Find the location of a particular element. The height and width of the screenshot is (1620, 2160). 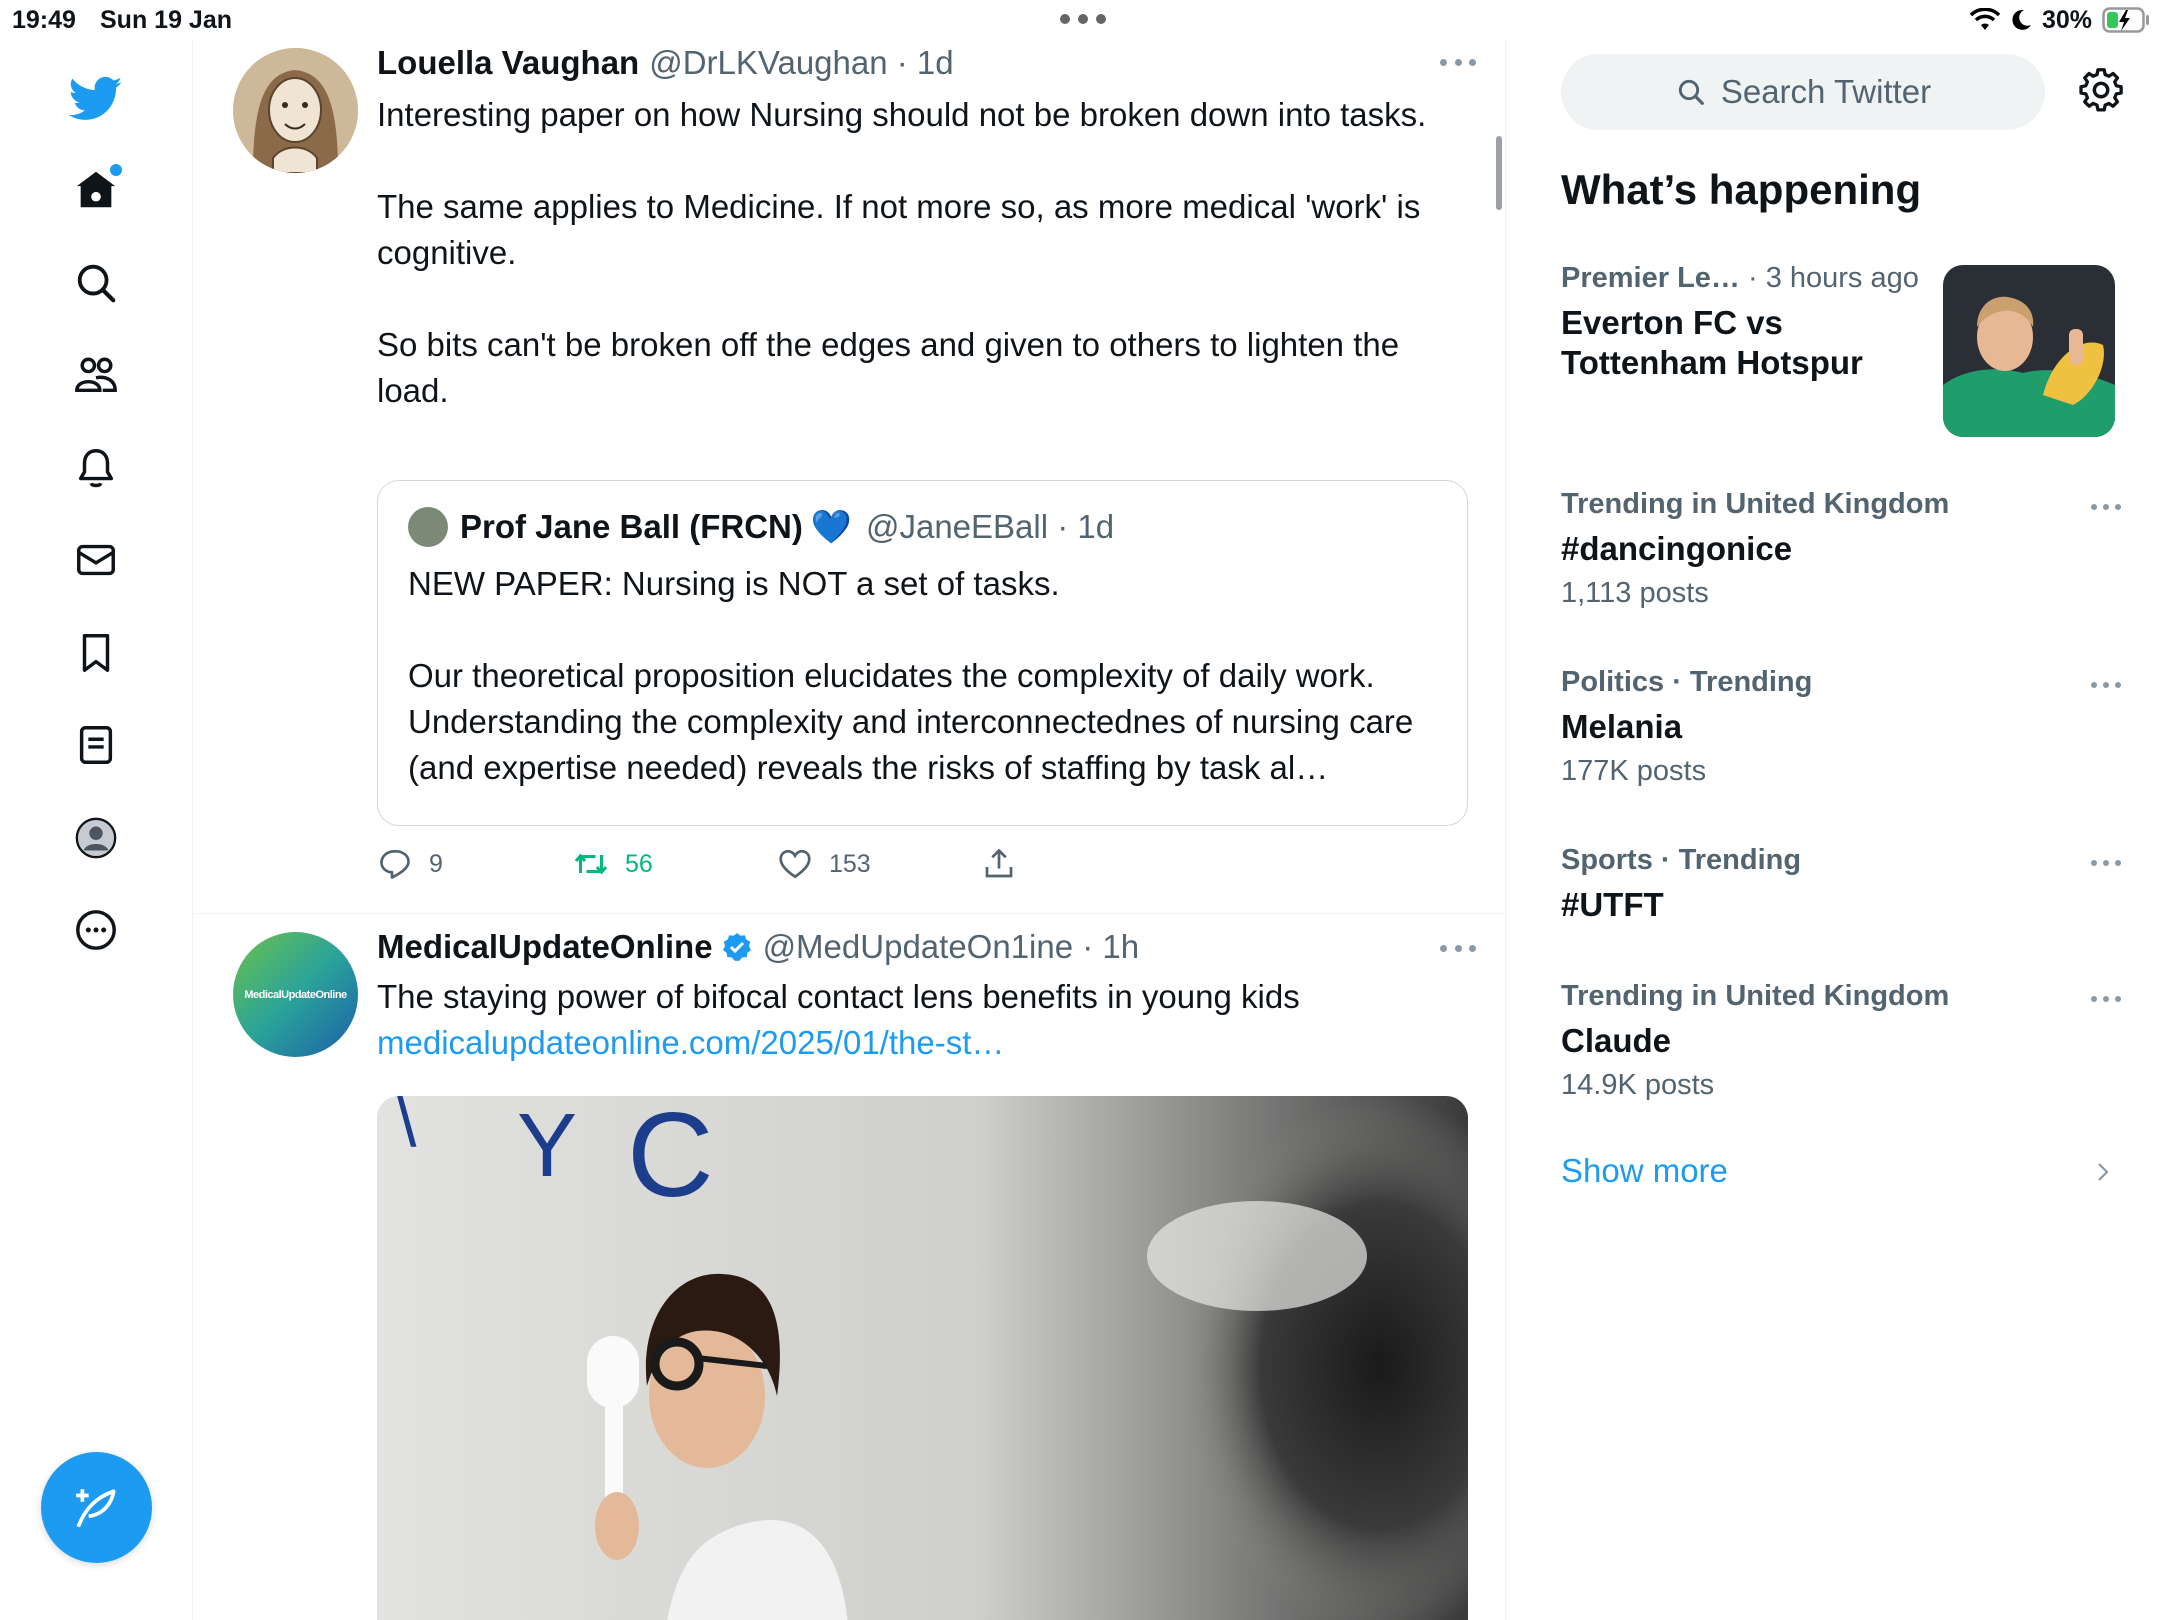

author-name: Louella Vaughan is located at coordinates (508, 63).